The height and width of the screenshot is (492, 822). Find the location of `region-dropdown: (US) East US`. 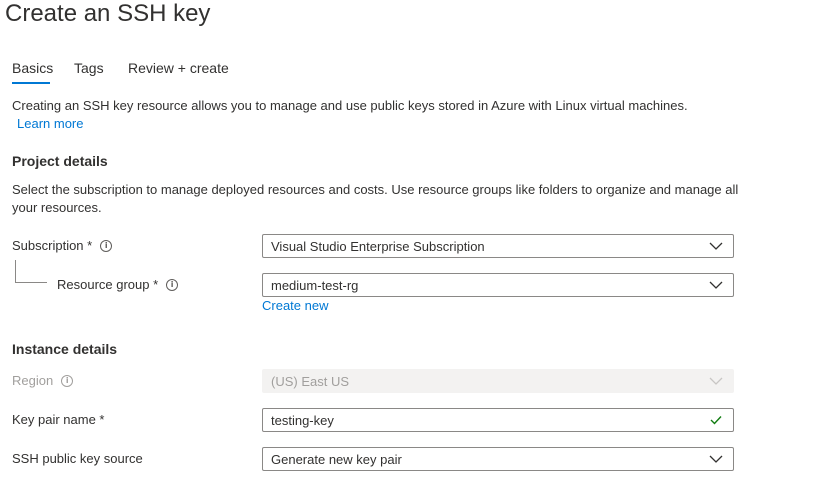

region-dropdown: (US) East US is located at coordinates (498, 381).